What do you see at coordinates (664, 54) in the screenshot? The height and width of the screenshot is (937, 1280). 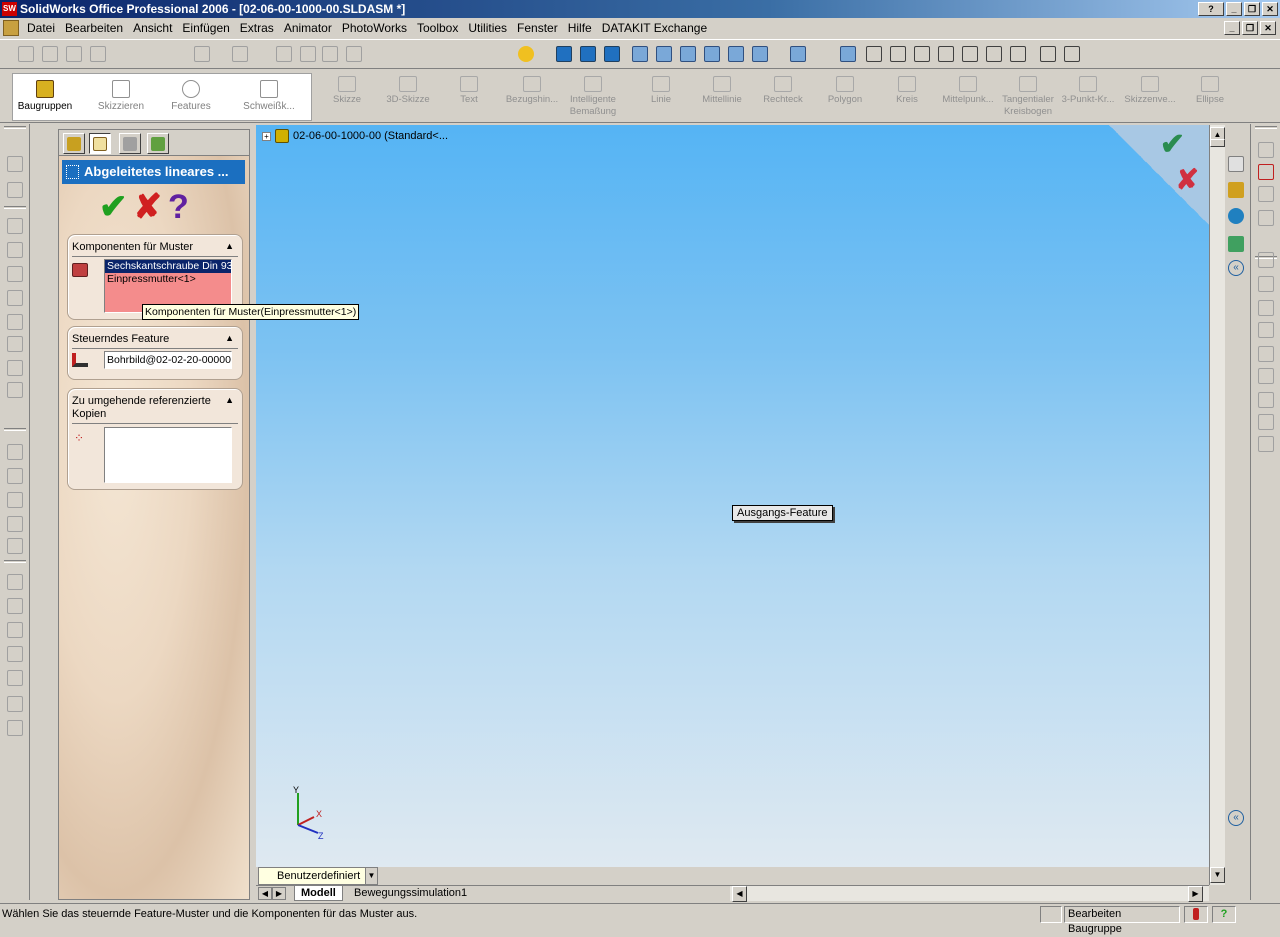 I see `pan-icon` at bounding box center [664, 54].